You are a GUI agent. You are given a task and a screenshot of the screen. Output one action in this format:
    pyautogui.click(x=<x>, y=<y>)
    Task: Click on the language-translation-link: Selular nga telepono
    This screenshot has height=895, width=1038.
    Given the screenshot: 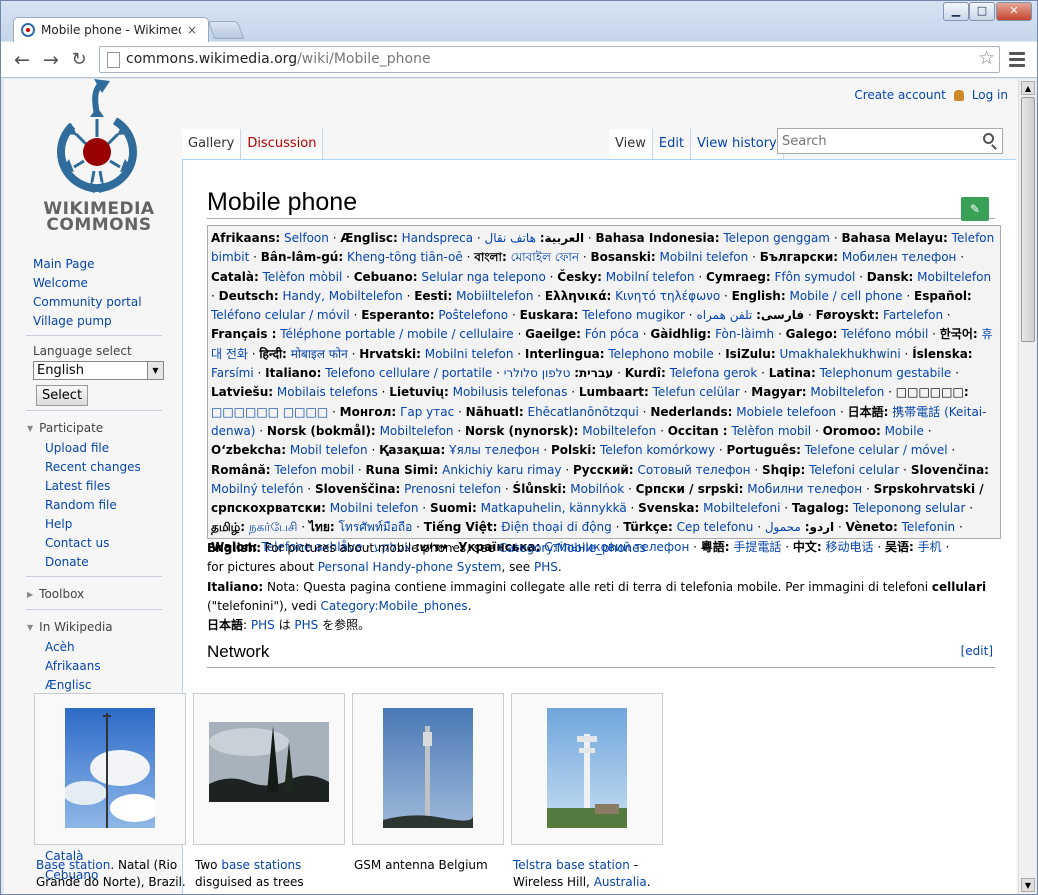 What is the action you would take?
    pyautogui.click(x=483, y=277)
    